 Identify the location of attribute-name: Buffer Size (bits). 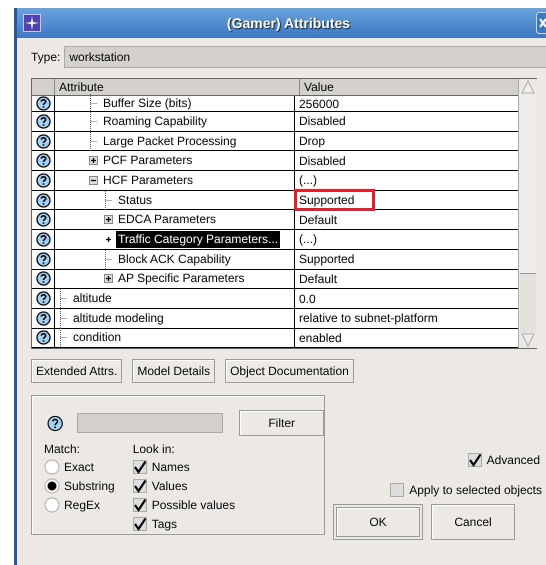
(147, 103).